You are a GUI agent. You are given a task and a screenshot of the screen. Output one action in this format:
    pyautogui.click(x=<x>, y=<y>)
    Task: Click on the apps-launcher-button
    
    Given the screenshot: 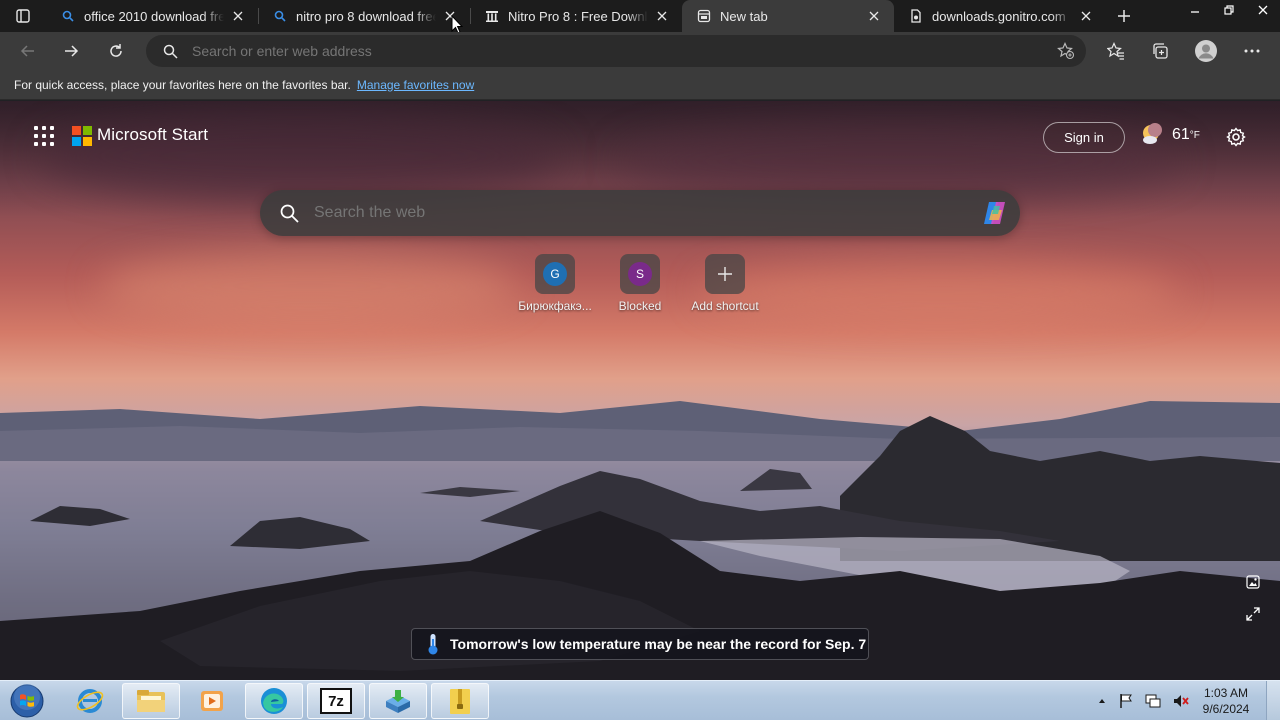 What is the action you would take?
    pyautogui.click(x=44, y=136)
    